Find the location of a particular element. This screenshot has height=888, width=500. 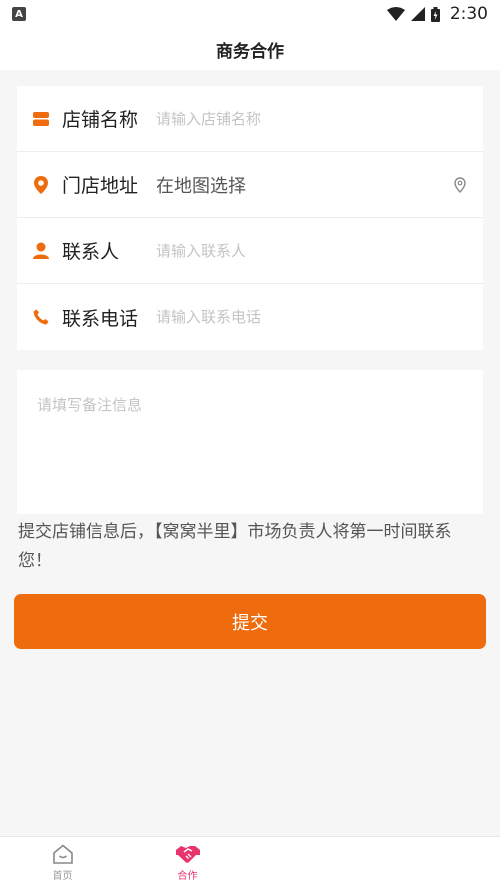

submit-button: 提交 is located at coordinates (250, 621).